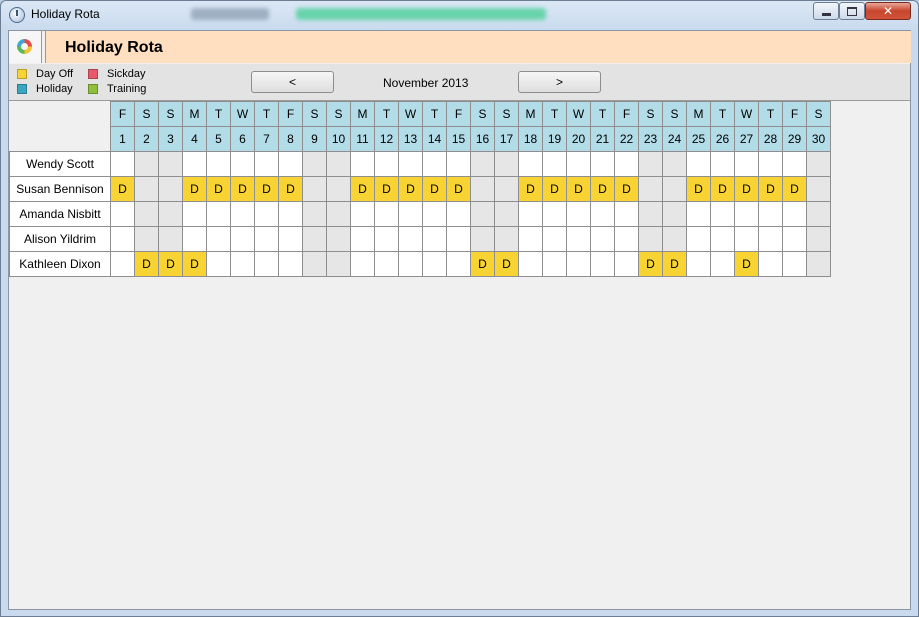 This screenshot has width=919, height=617. Describe the element at coordinates (826, 11) in the screenshot. I see `minimize-button` at that location.